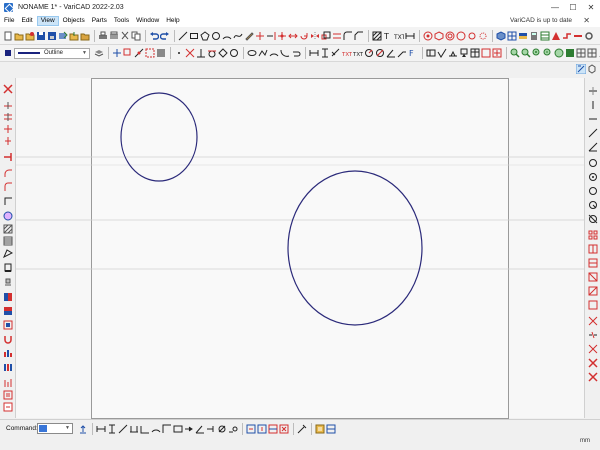  I want to click on horizontal-line-icon, so click(8, 105).